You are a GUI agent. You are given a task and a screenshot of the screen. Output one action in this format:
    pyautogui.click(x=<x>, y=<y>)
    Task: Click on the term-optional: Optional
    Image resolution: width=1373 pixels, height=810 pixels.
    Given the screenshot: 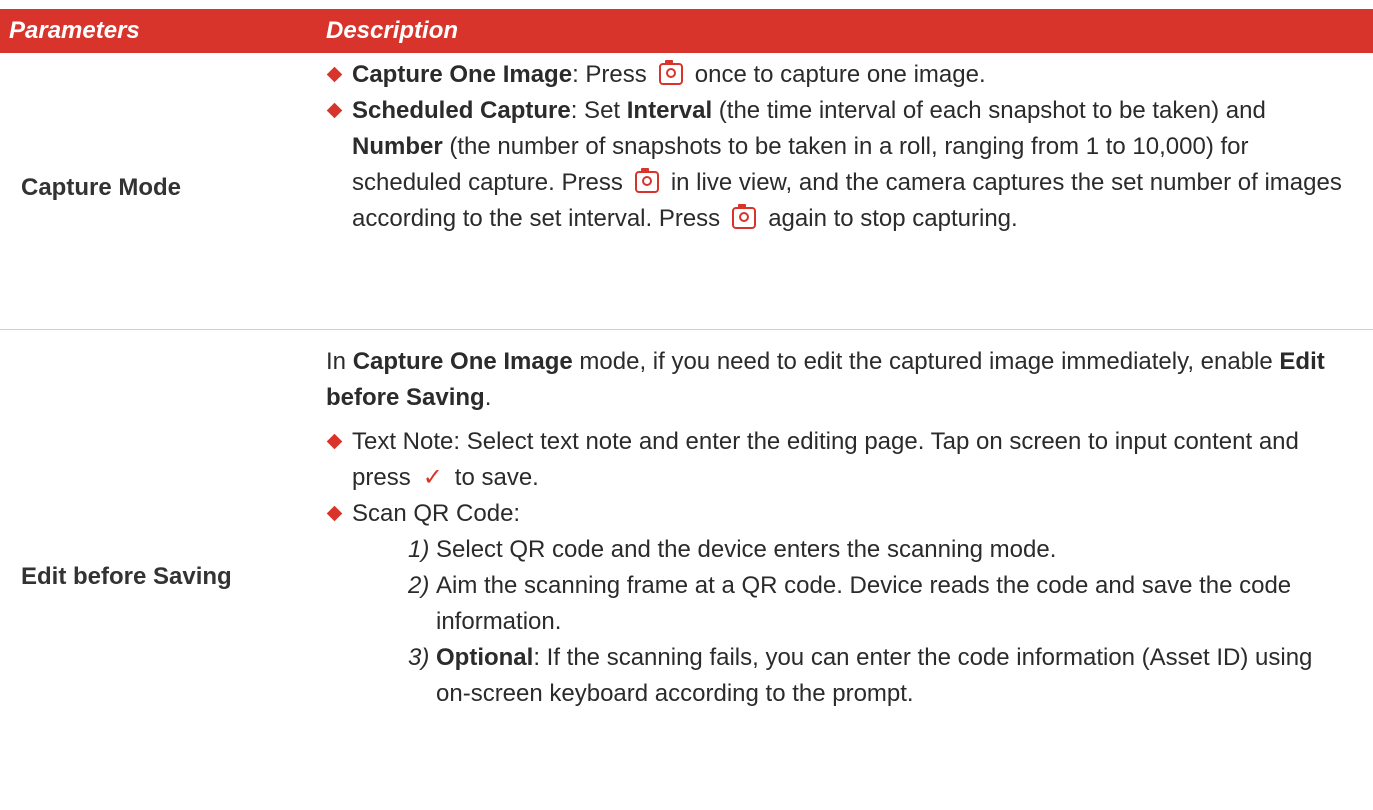 What is the action you would take?
    pyautogui.click(x=485, y=657)
    